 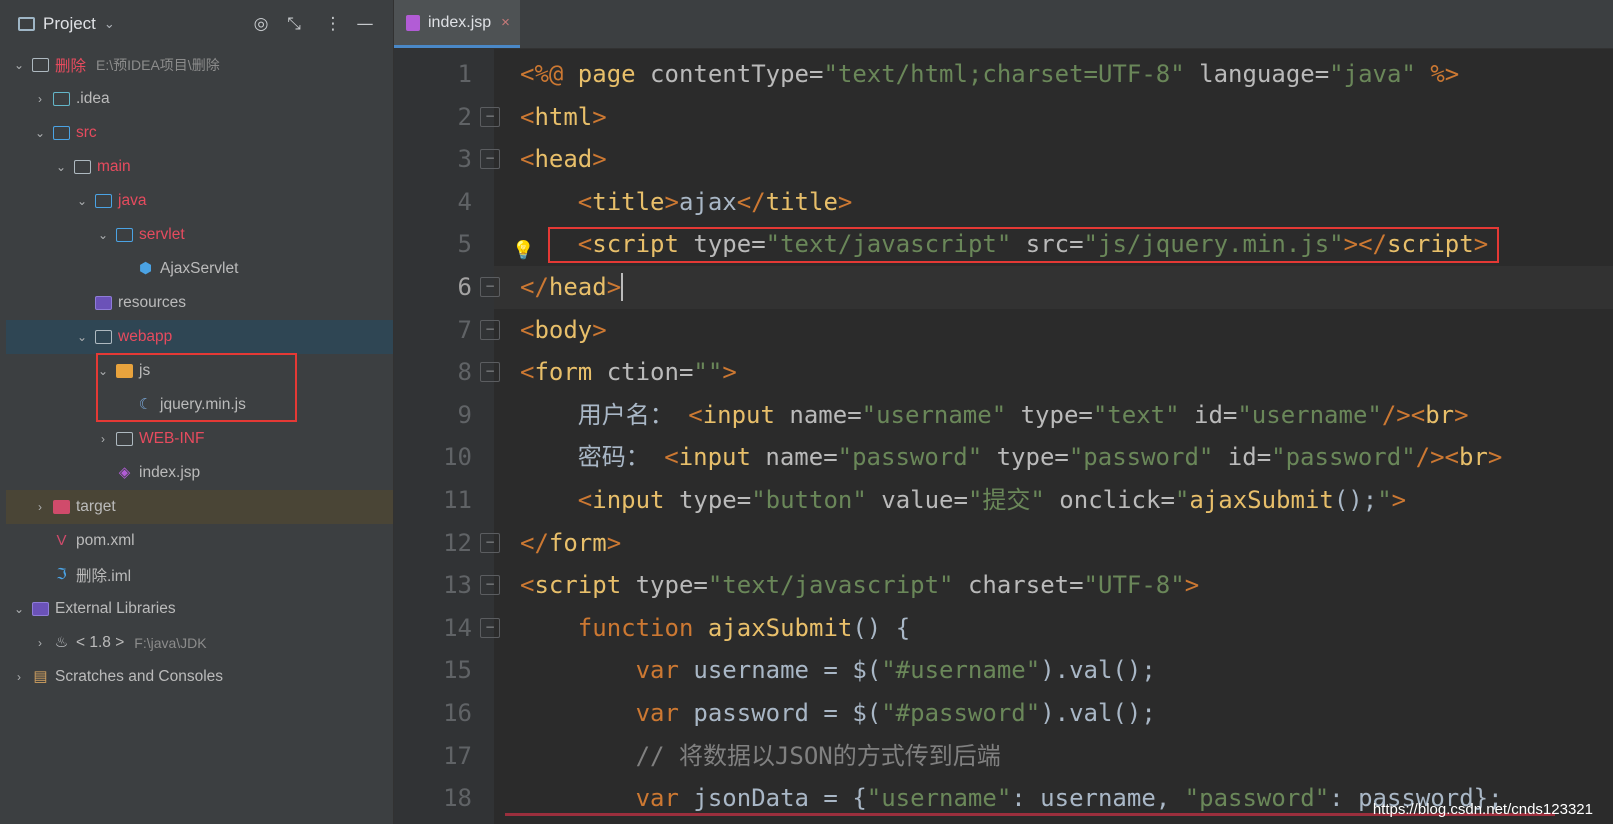 I want to click on tree-item-resources: ›resources, so click(x=199, y=303).